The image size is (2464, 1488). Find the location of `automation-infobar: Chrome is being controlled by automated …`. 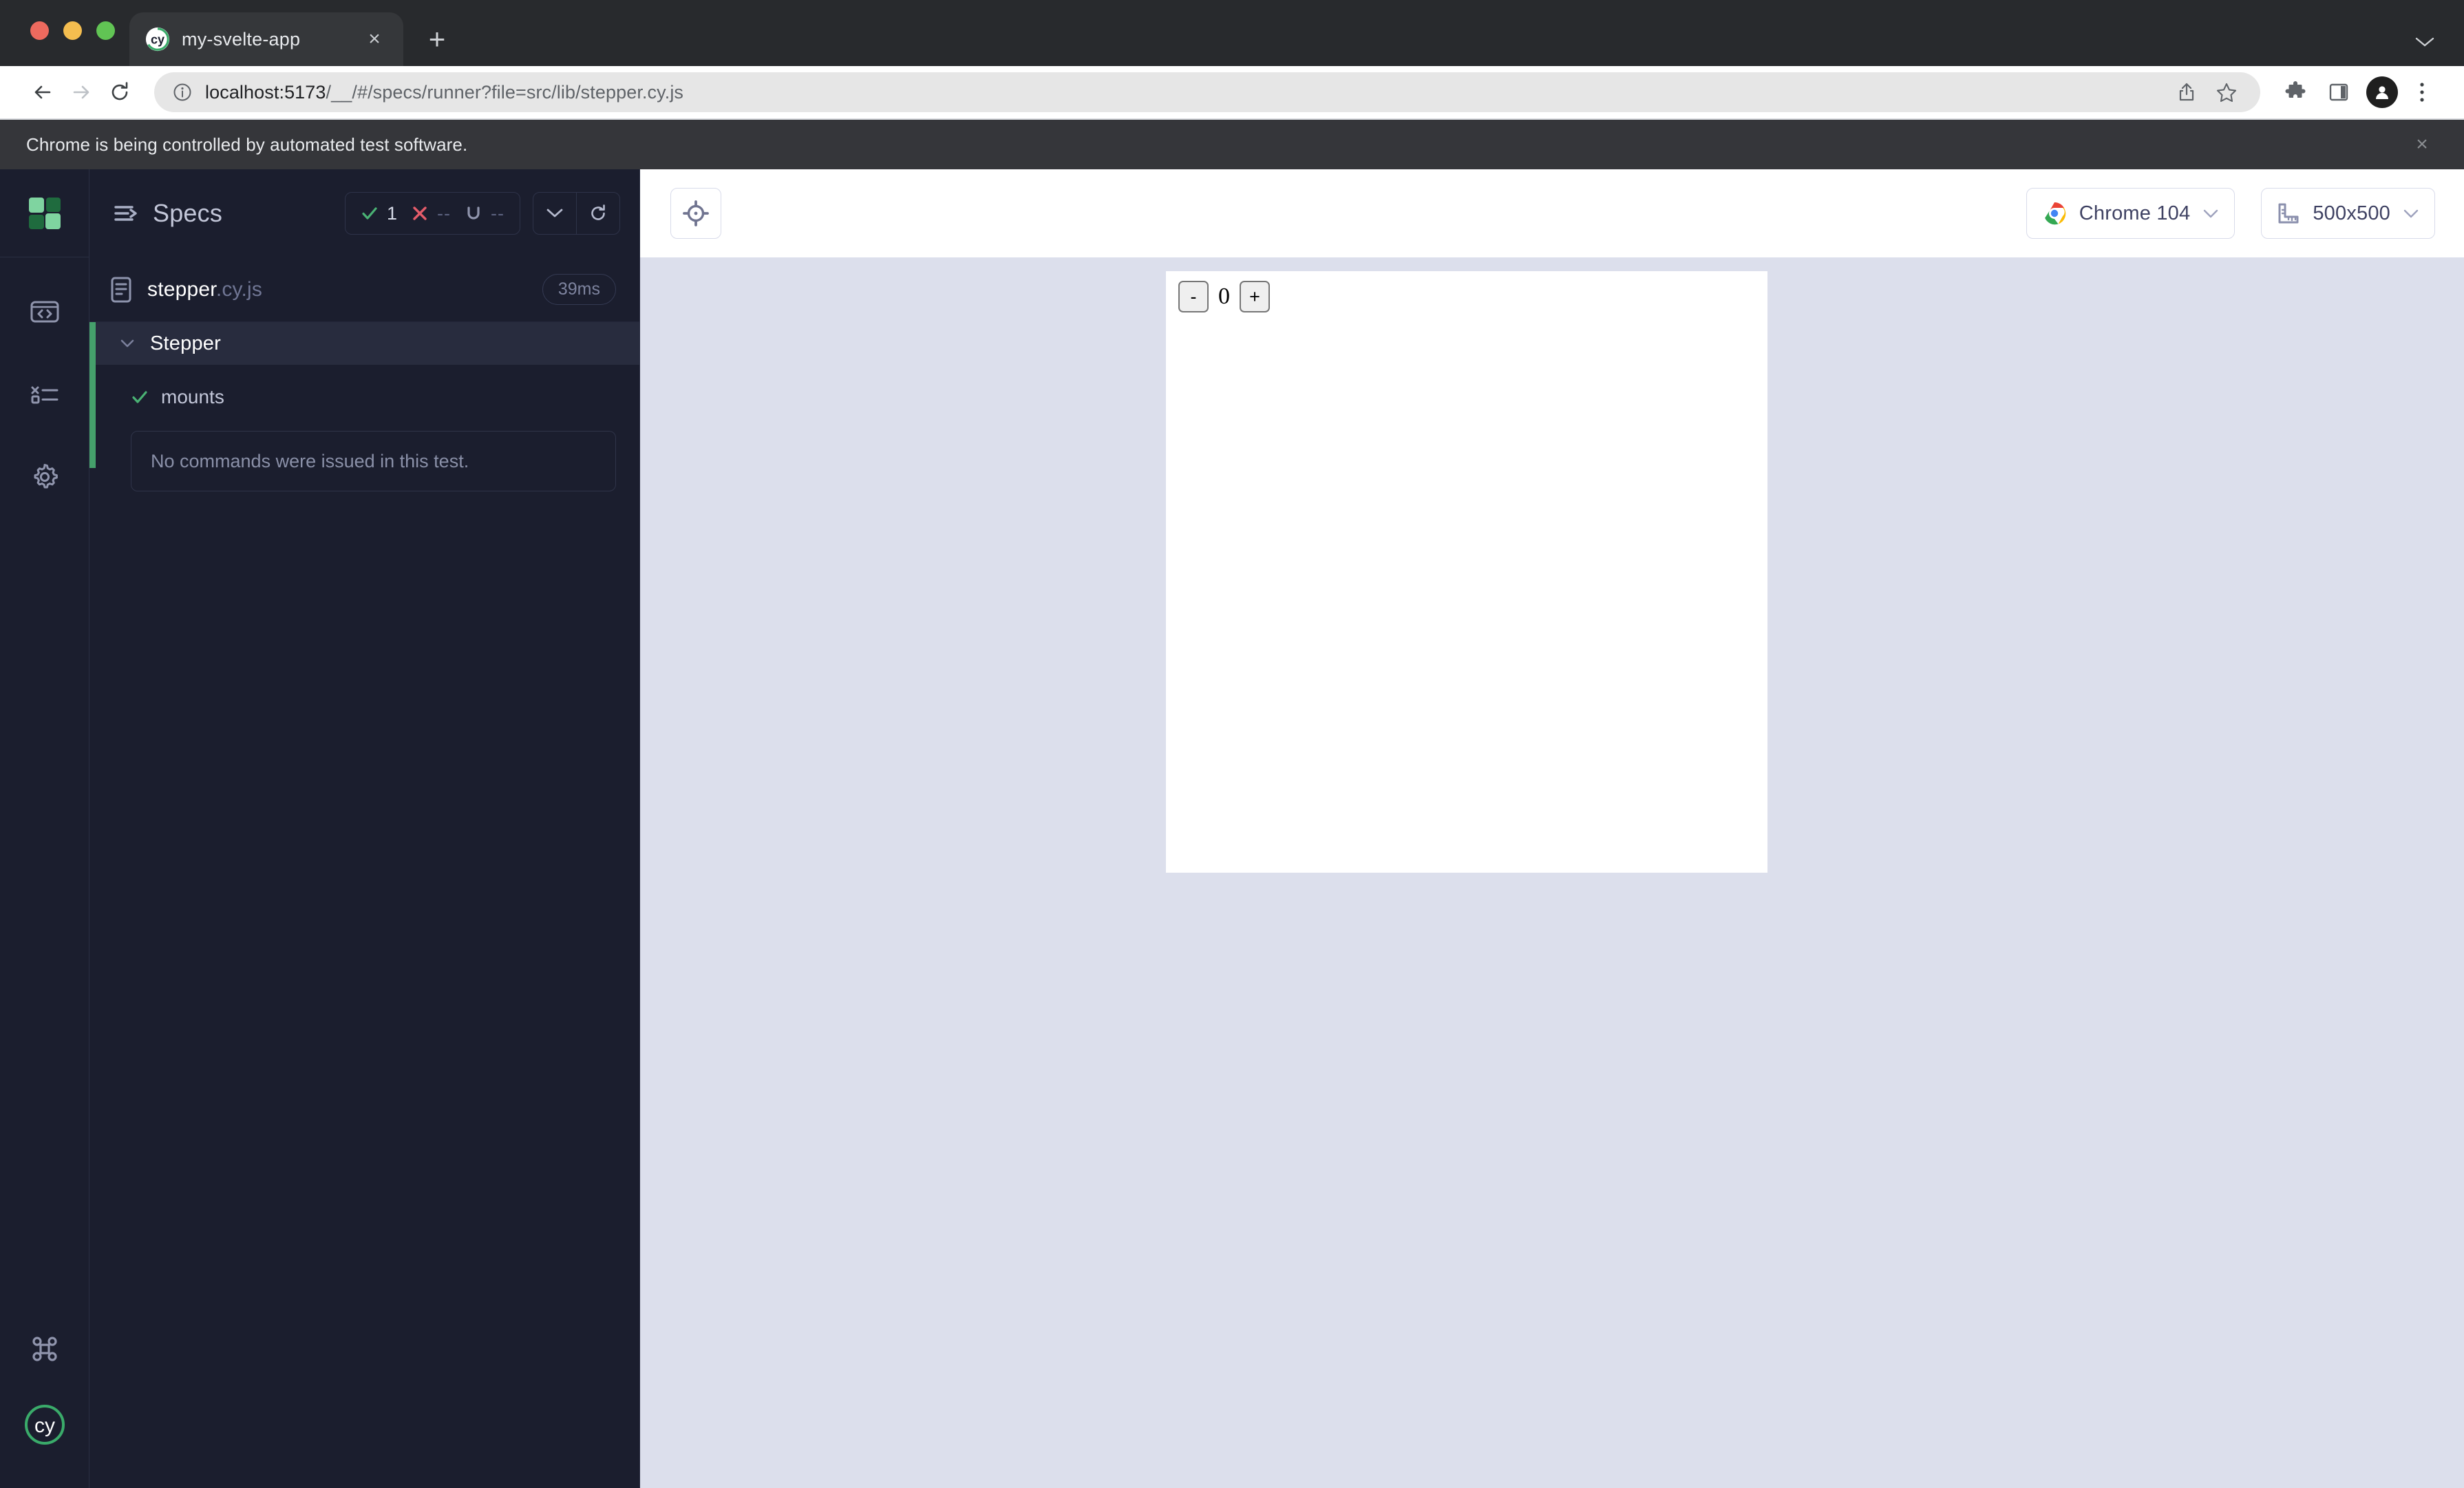

automation-infobar: Chrome is being controlled by automated … is located at coordinates (1232, 143).